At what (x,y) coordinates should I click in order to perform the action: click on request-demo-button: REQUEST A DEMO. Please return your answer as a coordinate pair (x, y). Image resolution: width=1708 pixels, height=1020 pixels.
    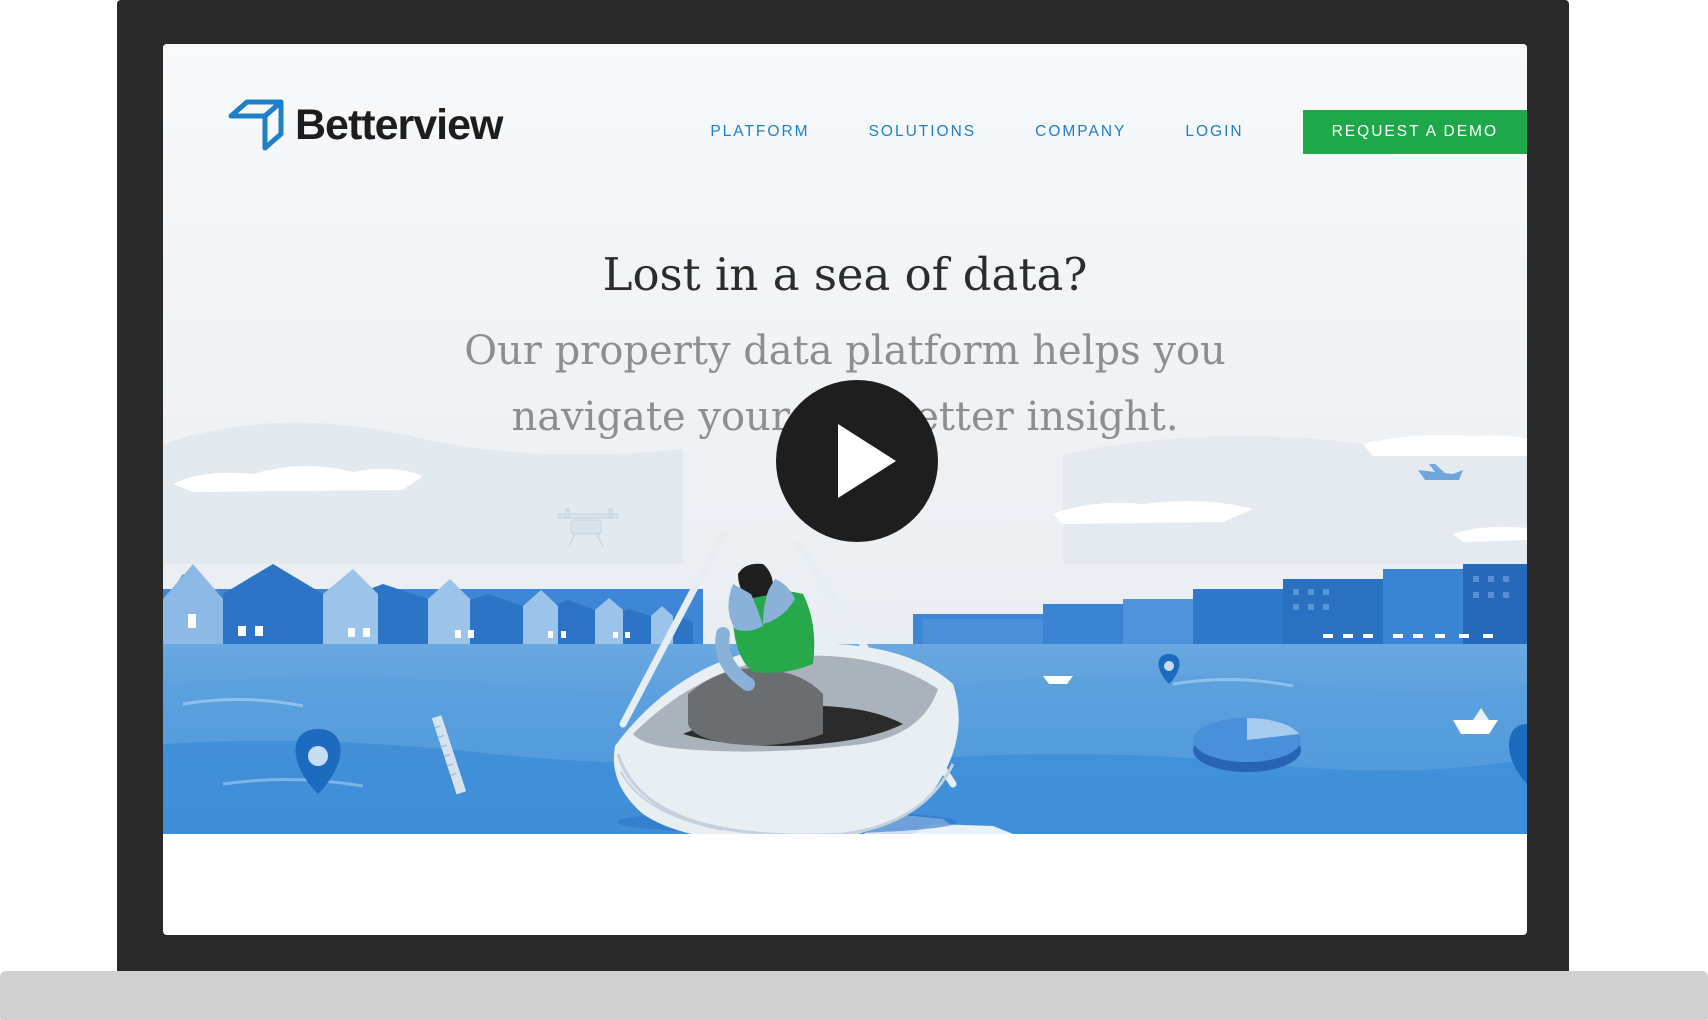
    Looking at the image, I should click on (1414, 132).